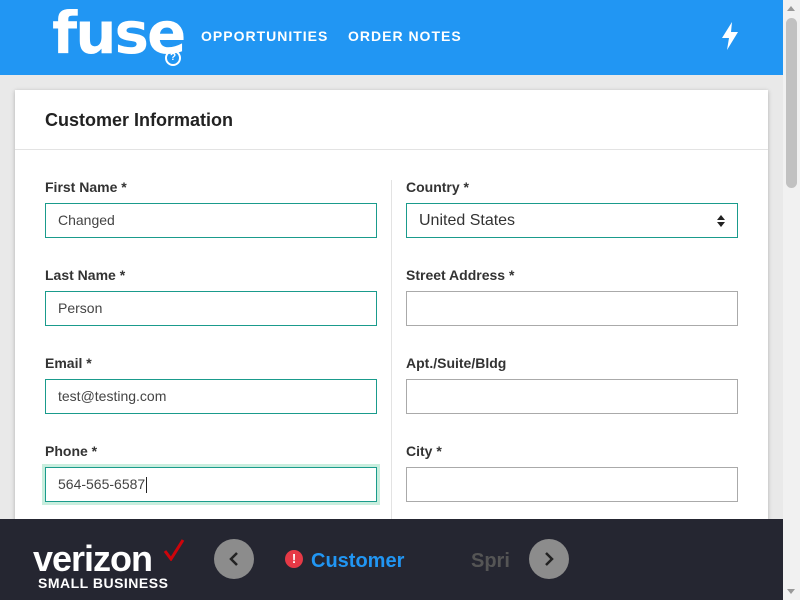  I want to click on street-address-input, so click(572, 308).